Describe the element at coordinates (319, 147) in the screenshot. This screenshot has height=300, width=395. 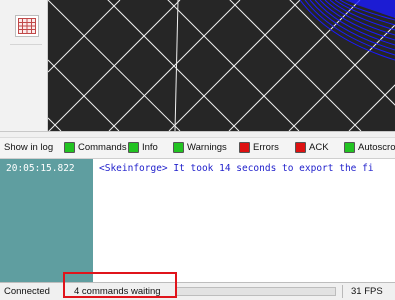
I see `filter-ack-label: ACK` at that location.